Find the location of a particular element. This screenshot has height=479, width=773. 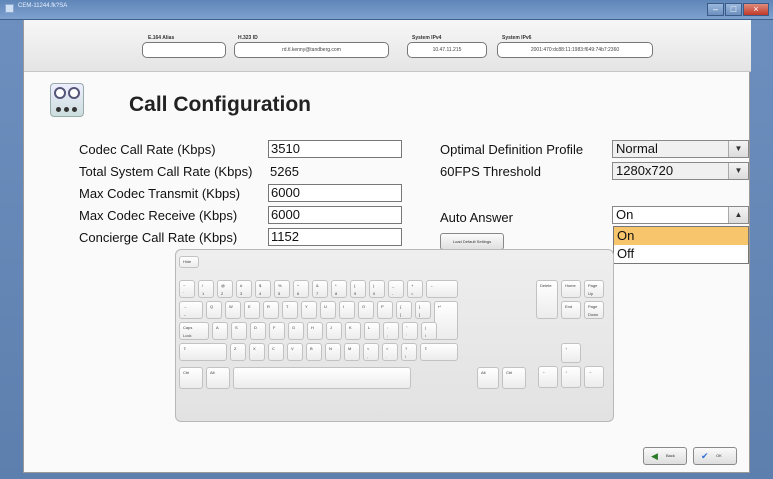

key-alt-right: Alt is located at coordinates (488, 378).